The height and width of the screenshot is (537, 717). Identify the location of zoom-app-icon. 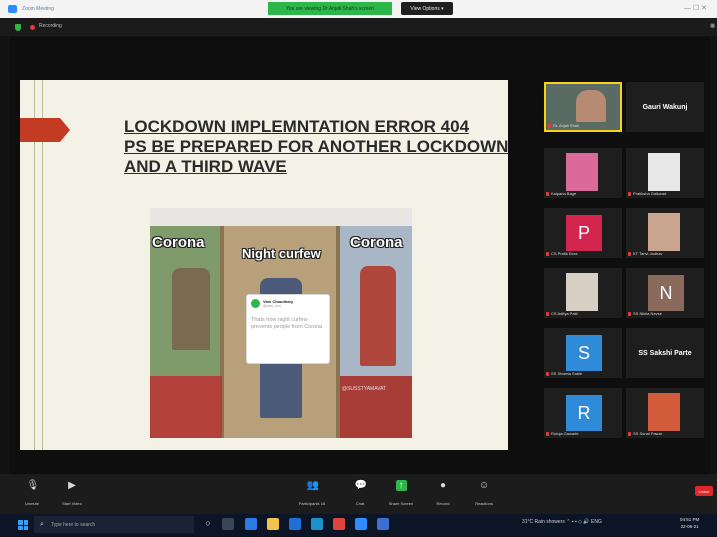
(12, 9).